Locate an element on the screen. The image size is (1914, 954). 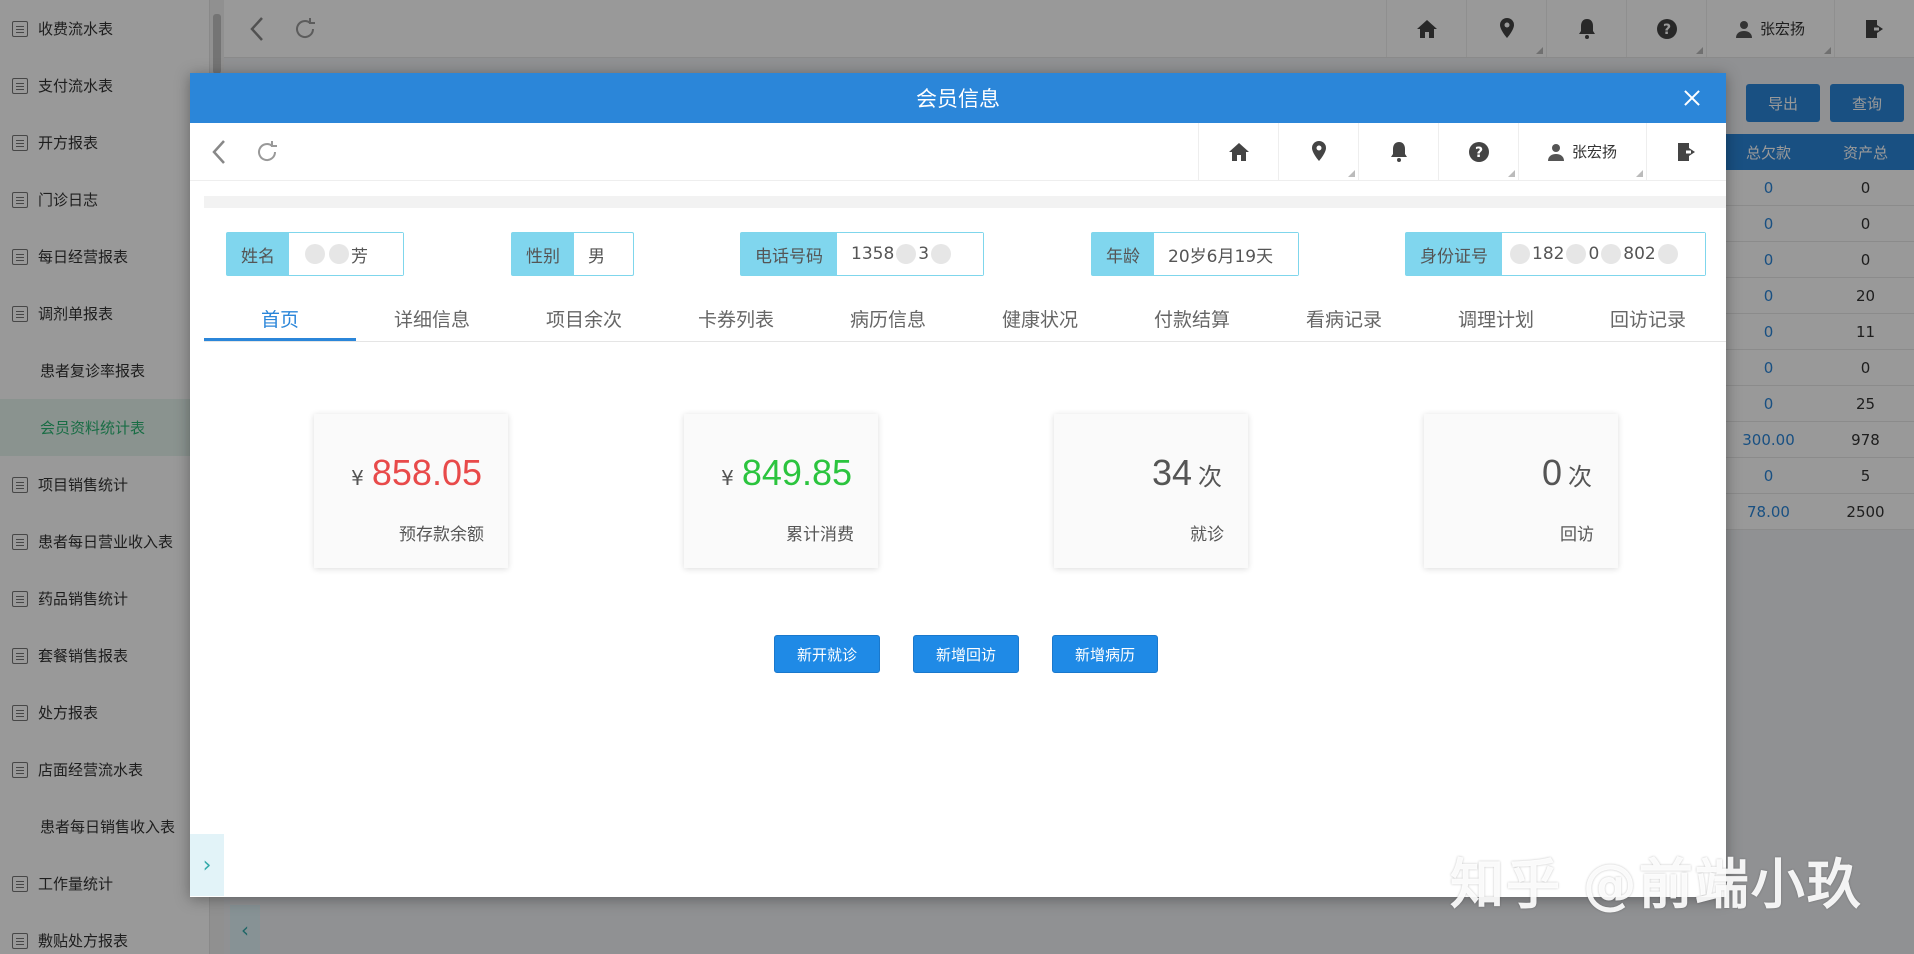
total-spent-value: 849.85 is located at coordinates (796, 472).